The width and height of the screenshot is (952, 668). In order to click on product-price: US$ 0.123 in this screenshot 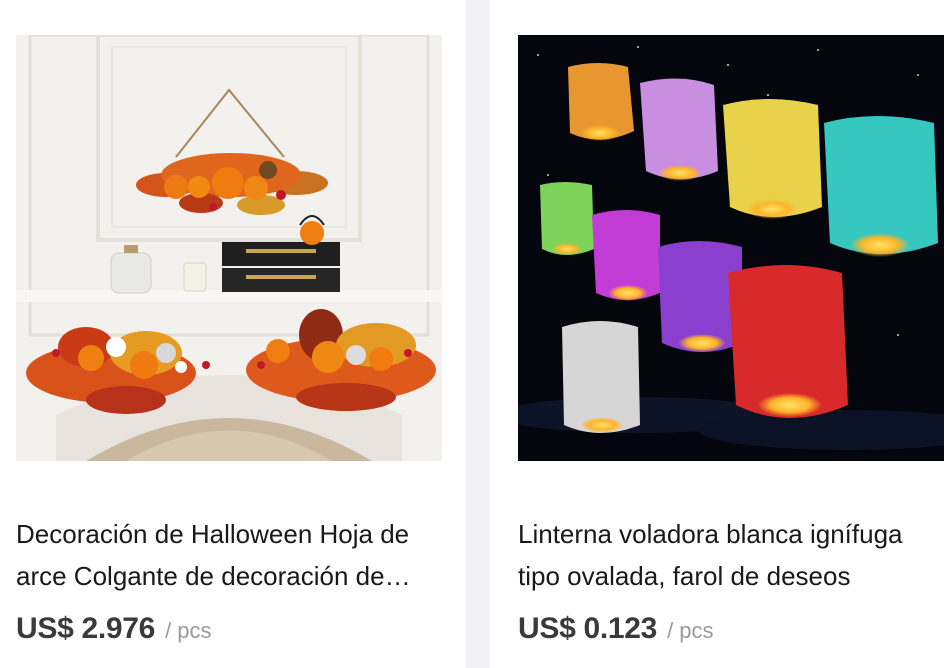, I will do `click(588, 628)`.